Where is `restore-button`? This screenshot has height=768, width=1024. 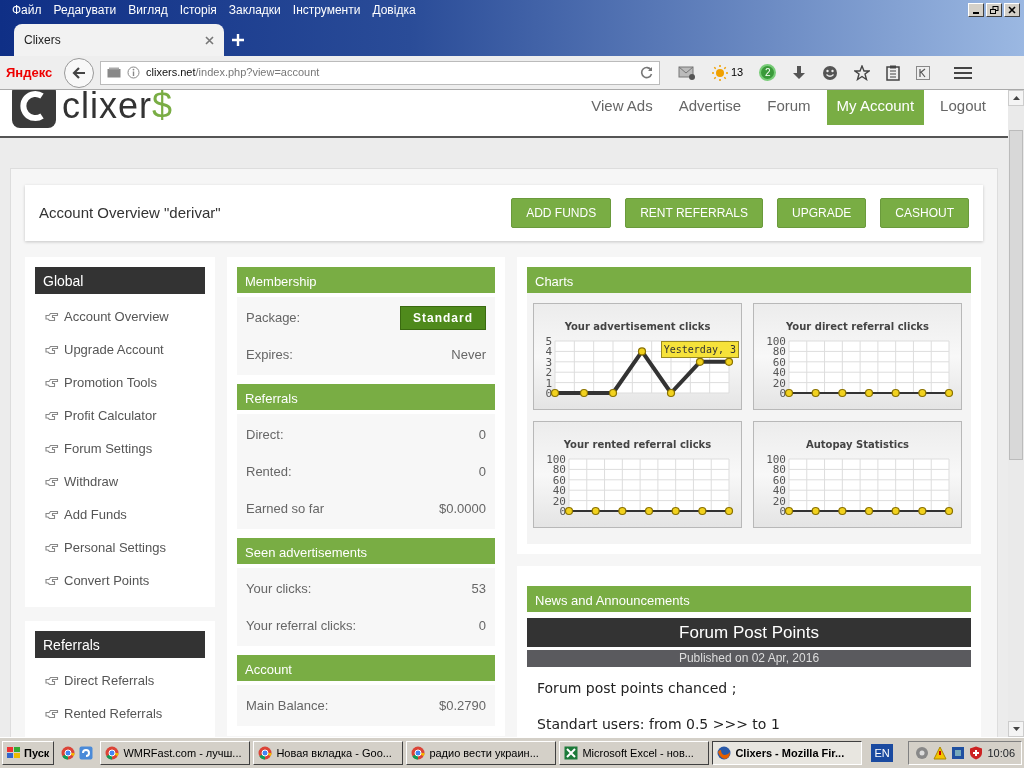
restore-button is located at coordinates (994, 10).